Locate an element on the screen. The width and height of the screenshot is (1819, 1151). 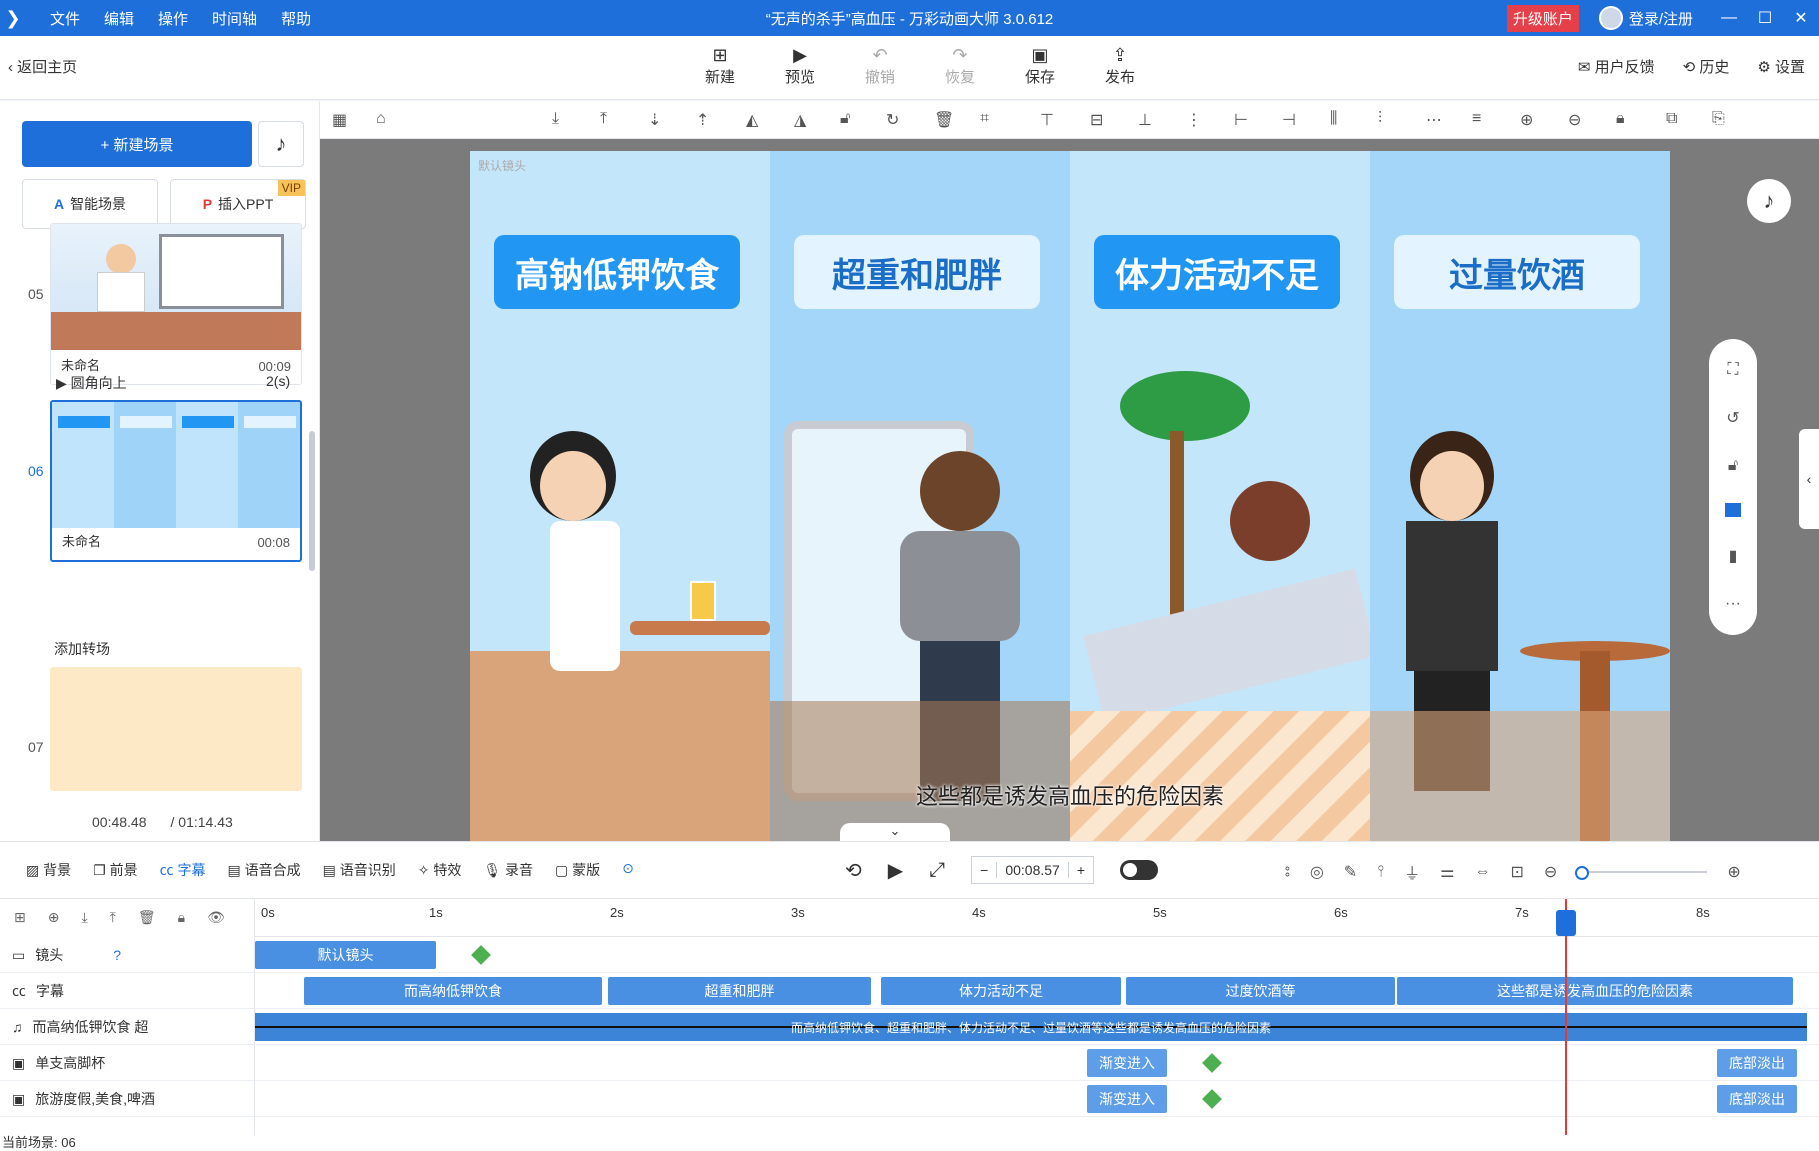
fullscreen-icon: ⤢ is located at coordinates (937, 870).